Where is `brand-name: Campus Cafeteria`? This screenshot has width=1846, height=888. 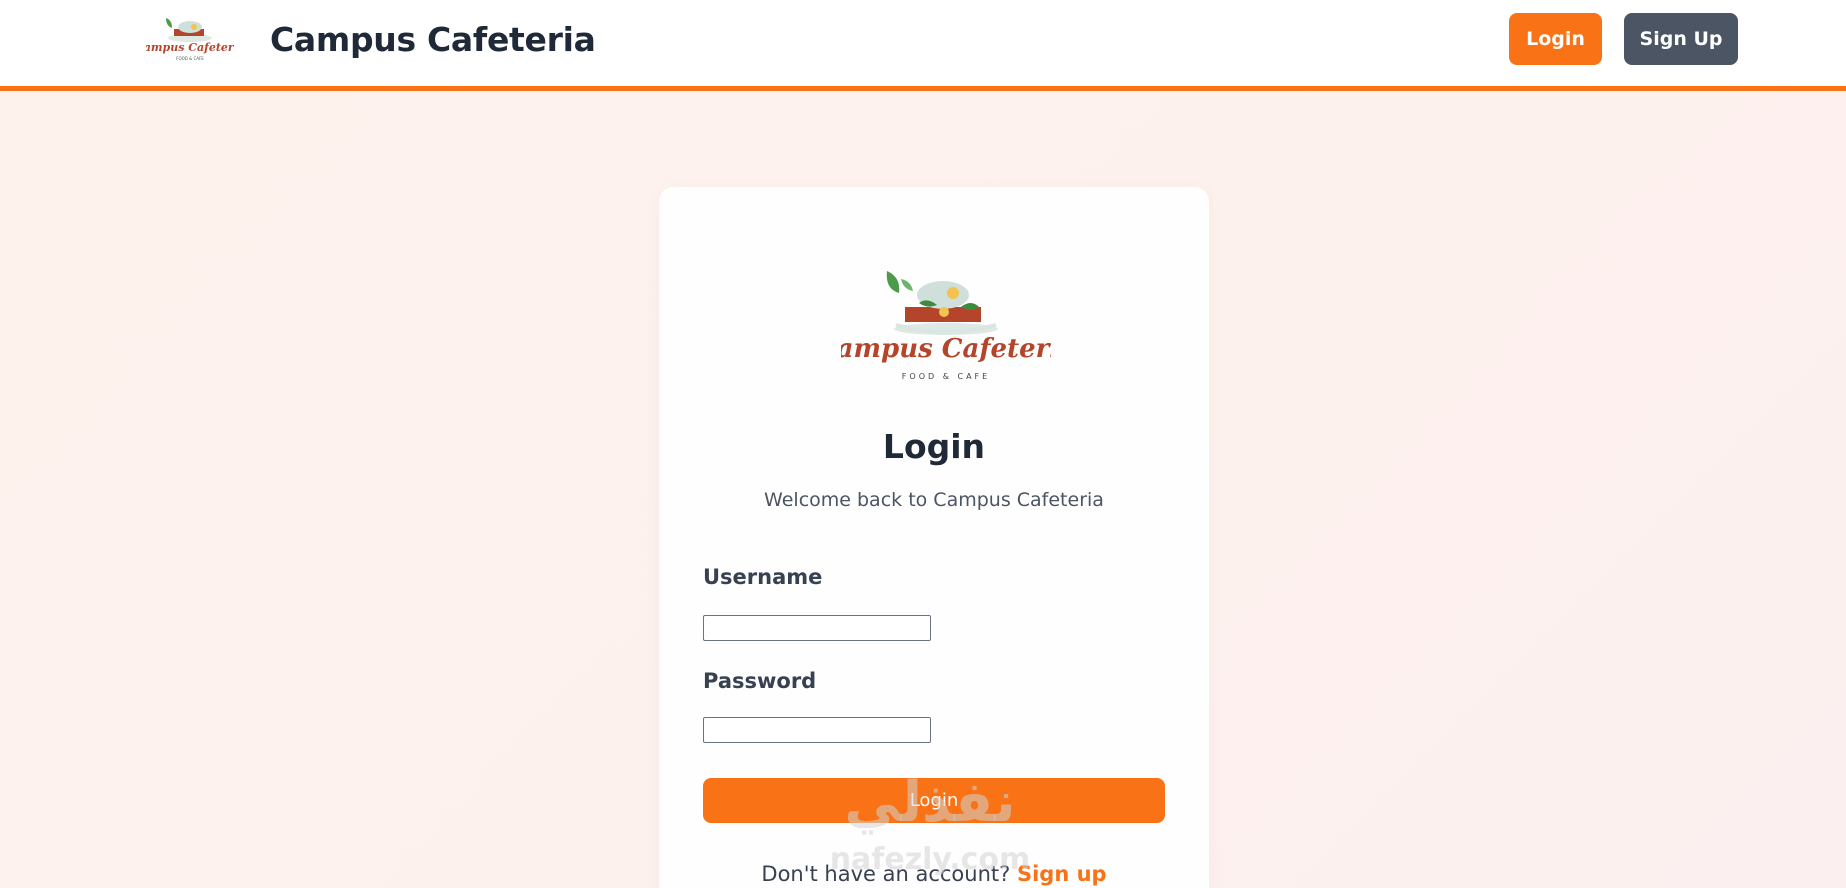 brand-name: Campus Cafeteria is located at coordinates (433, 39).